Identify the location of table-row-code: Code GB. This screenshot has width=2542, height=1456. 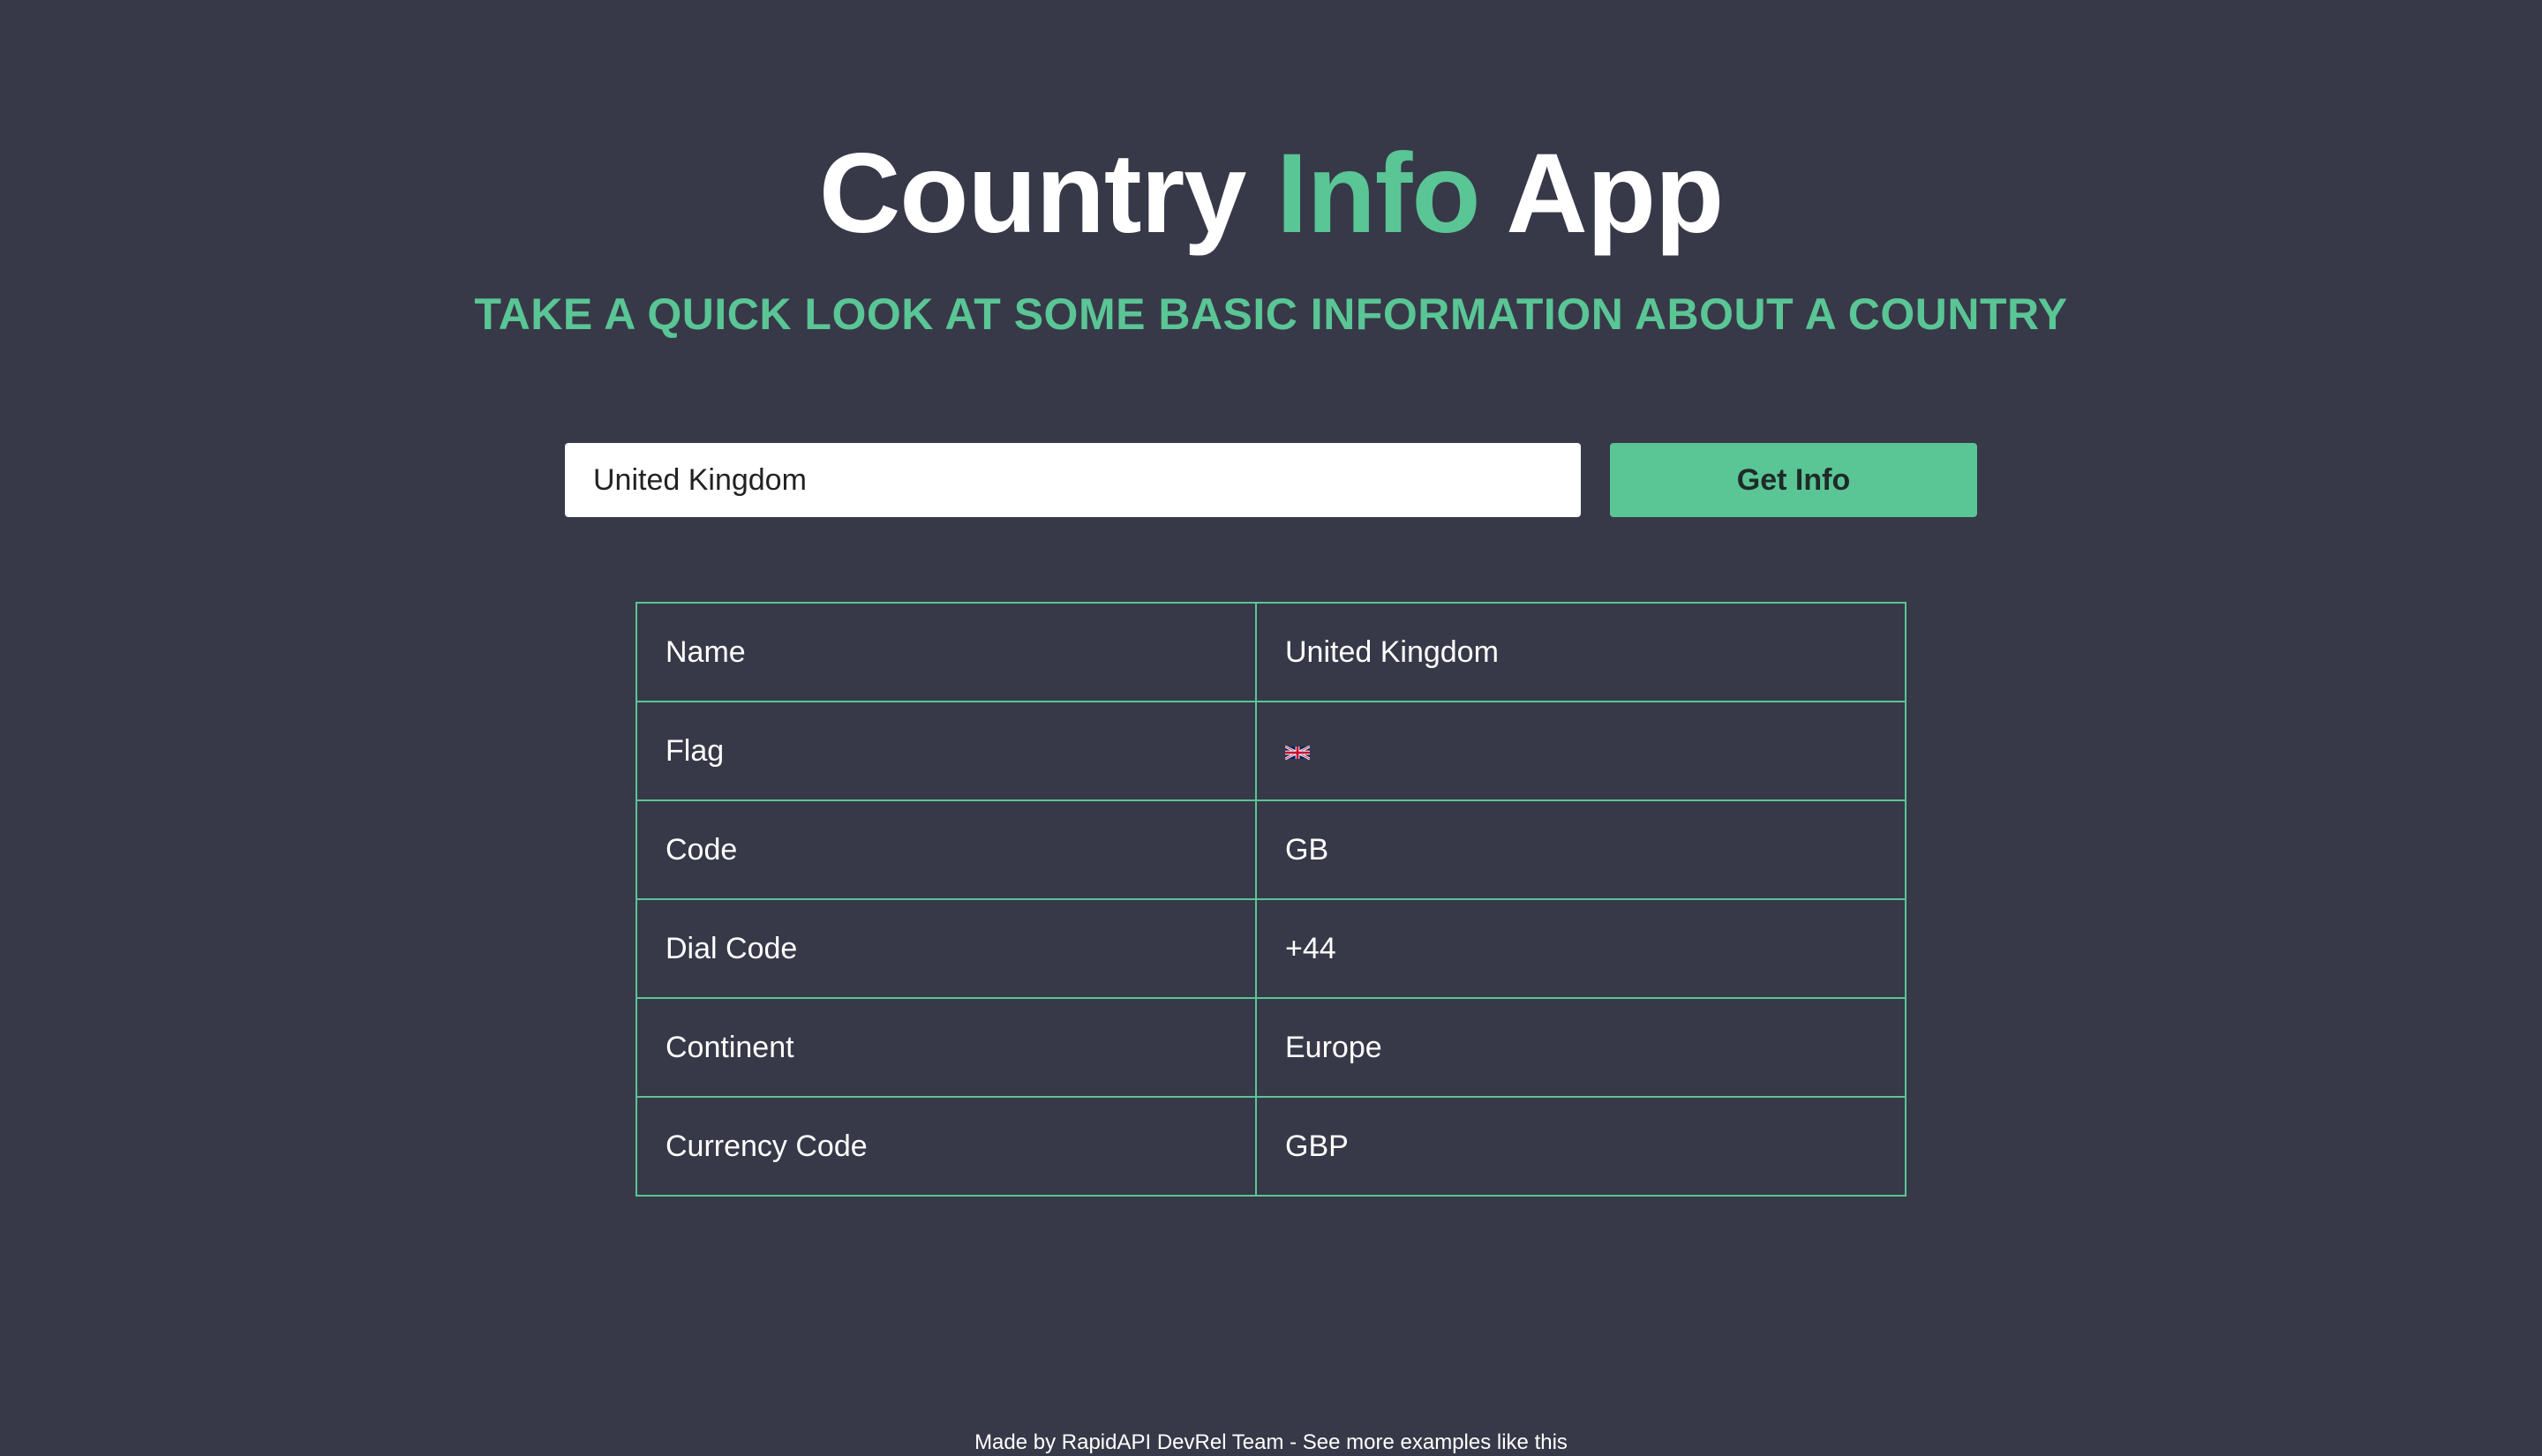
(1271, 849).